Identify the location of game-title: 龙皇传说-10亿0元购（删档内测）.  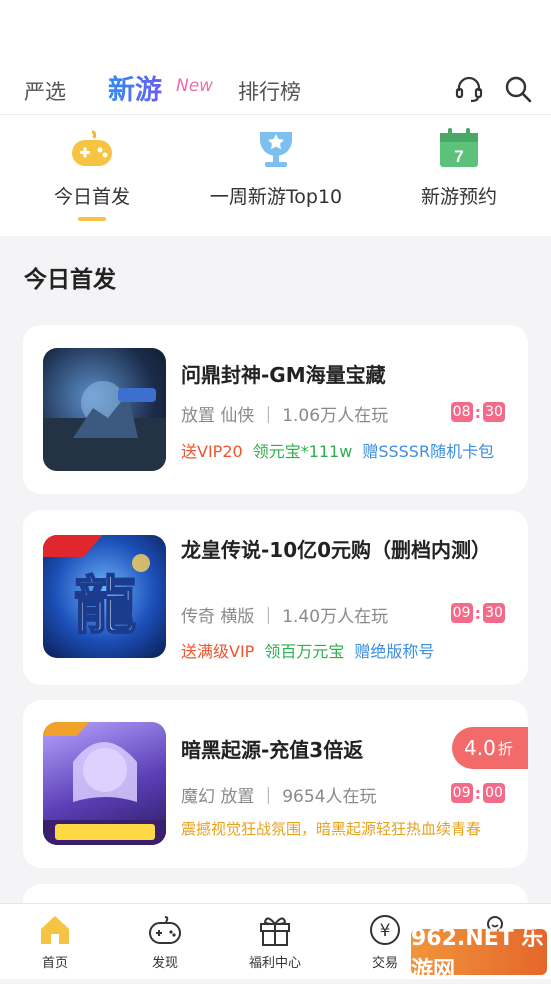
(341, 550).